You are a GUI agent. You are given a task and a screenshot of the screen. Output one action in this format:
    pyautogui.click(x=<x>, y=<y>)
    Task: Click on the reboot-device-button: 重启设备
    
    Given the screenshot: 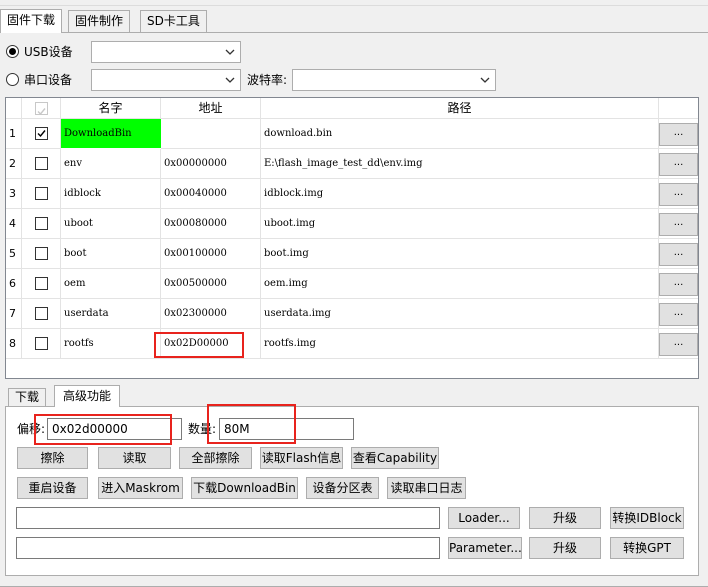 What is the action you would take?
    pyautogui.click(x=52, y=488)
    